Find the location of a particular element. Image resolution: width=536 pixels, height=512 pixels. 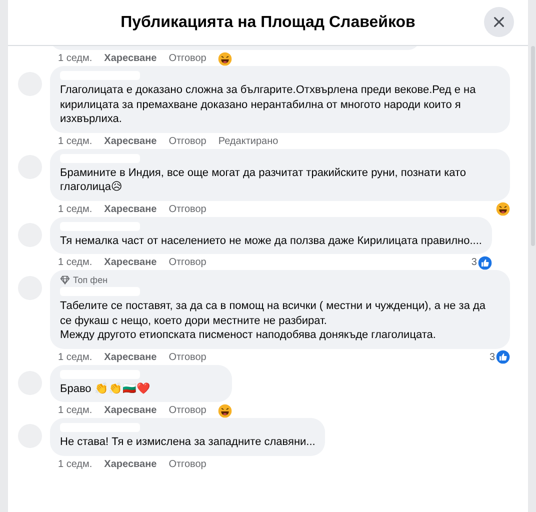

close-icon is located at coordinates (499, 22).